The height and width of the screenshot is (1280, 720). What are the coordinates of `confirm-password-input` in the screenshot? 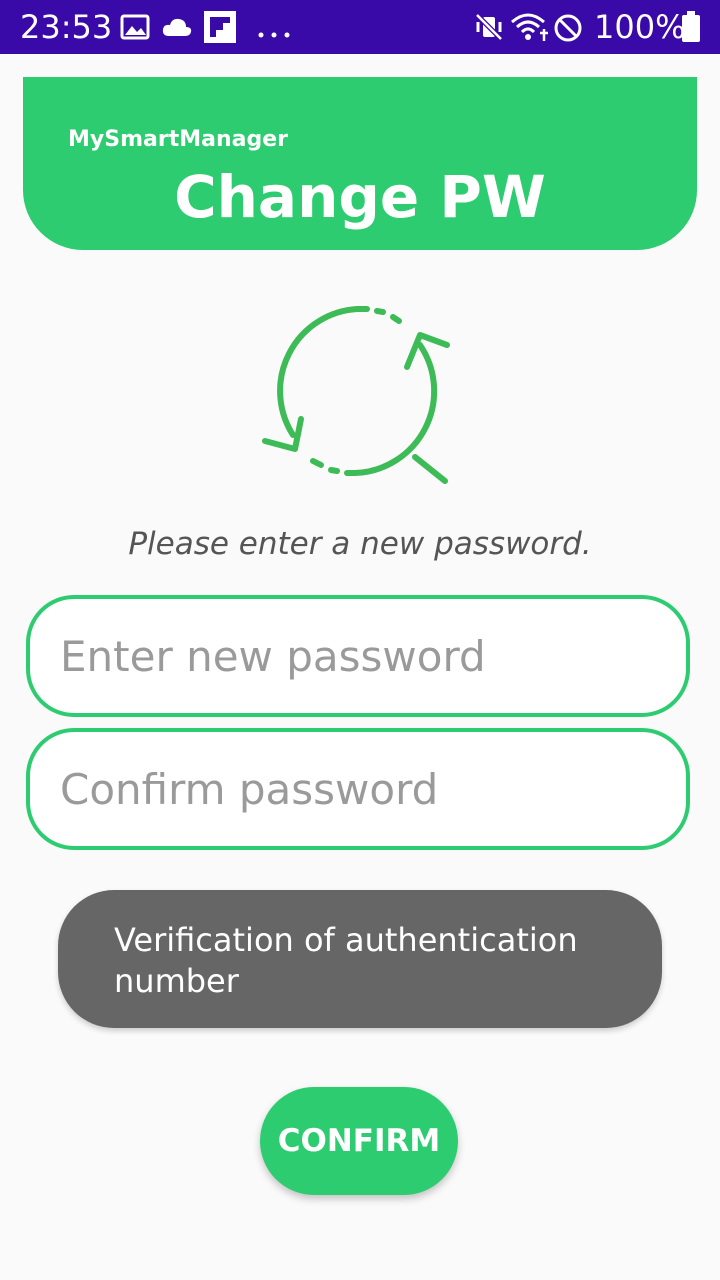 It's located at (360, 789).